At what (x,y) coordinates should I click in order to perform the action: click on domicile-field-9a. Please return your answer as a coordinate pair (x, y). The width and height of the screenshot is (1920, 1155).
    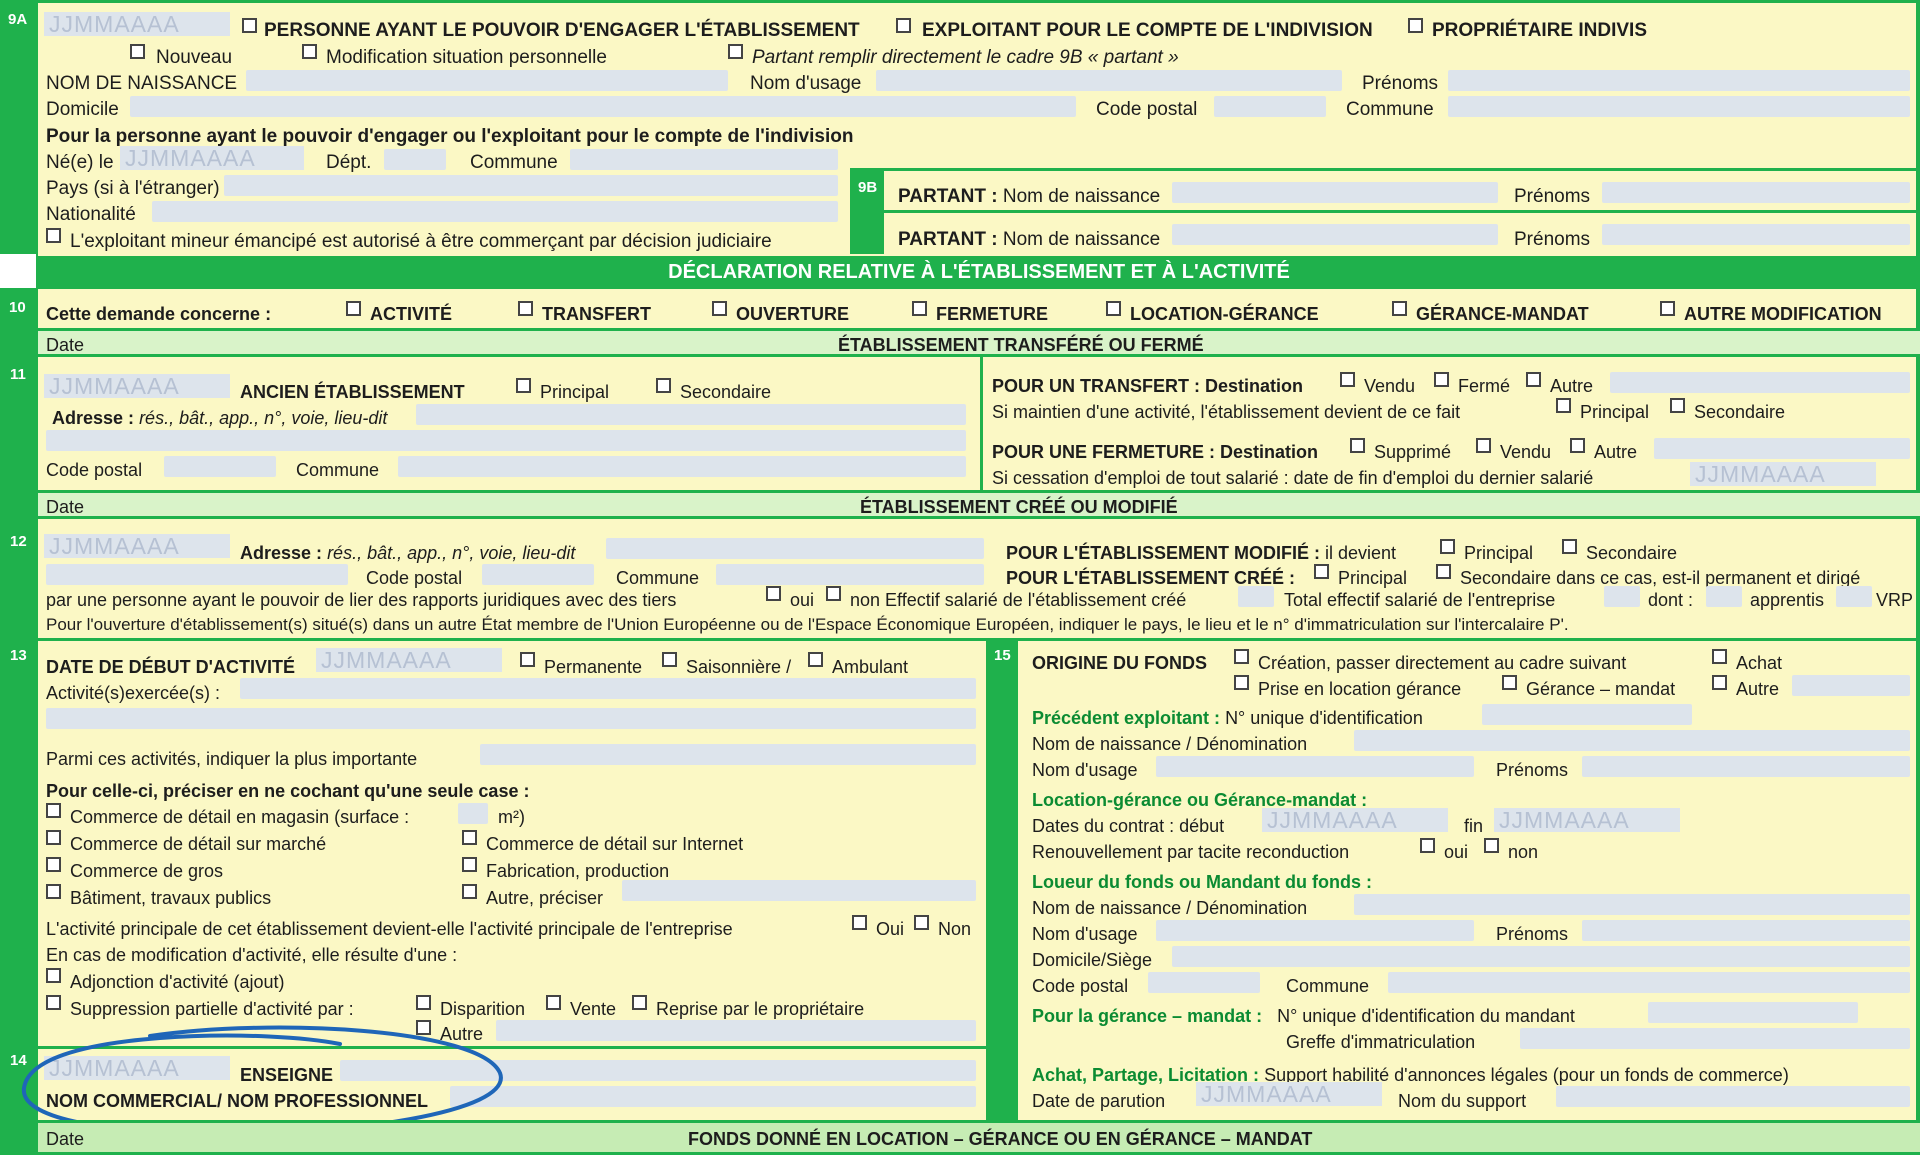
    Looking at the image, I should click on (603, 106).